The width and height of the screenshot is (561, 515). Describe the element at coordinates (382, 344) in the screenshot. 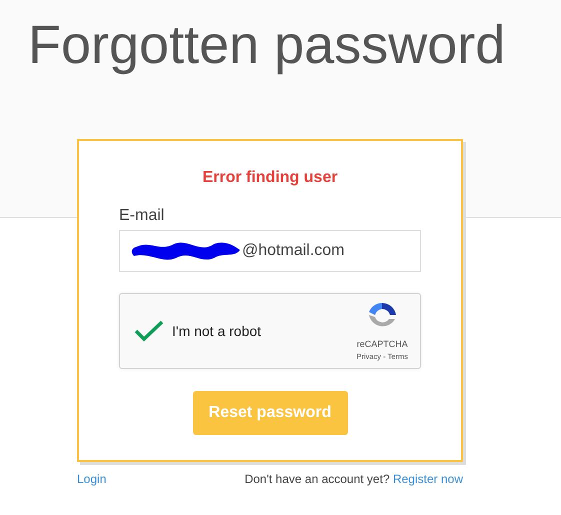

I see `captcha-brand: reCAPTCHA` at that location.